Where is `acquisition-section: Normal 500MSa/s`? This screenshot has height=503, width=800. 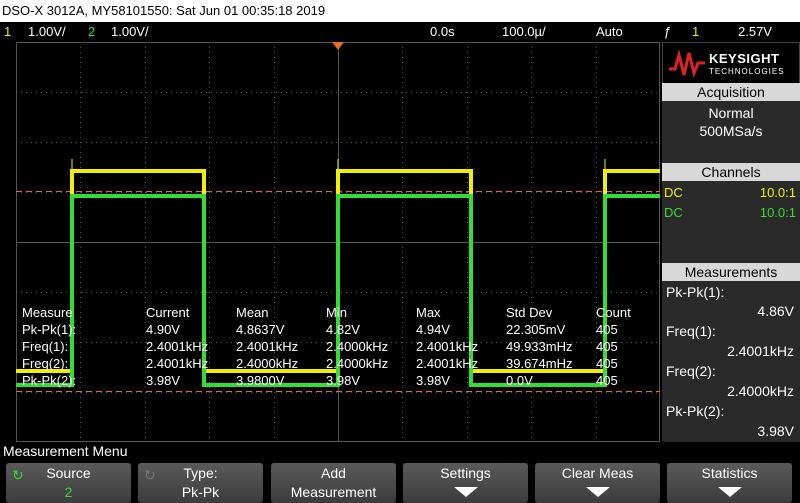 acquisition-section: Normal 500MSa/s is located at coordinates (731, 132).